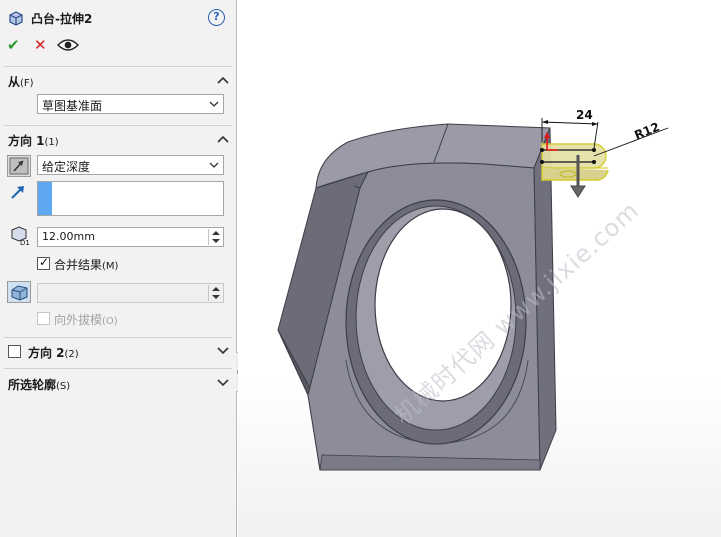 This screenshot has width=721, height=537. What do you see at coordinates (46, 353) in the screenshot?
I see `section-direction2-label: 方向 2` at bounding box center [46, 353].